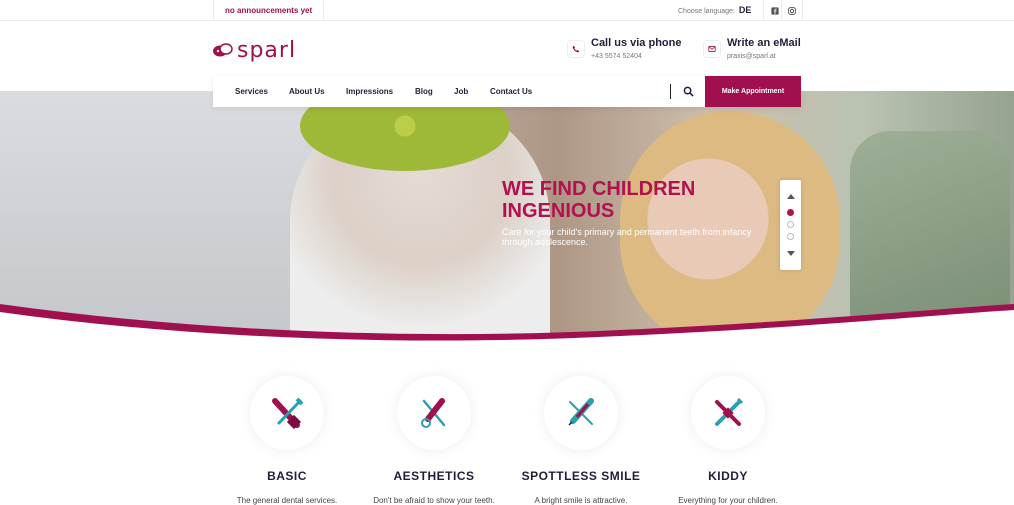 The width and height of the screenshot is (1014, 505). I want to click on service-title: KIDDY, so click(728, 476).